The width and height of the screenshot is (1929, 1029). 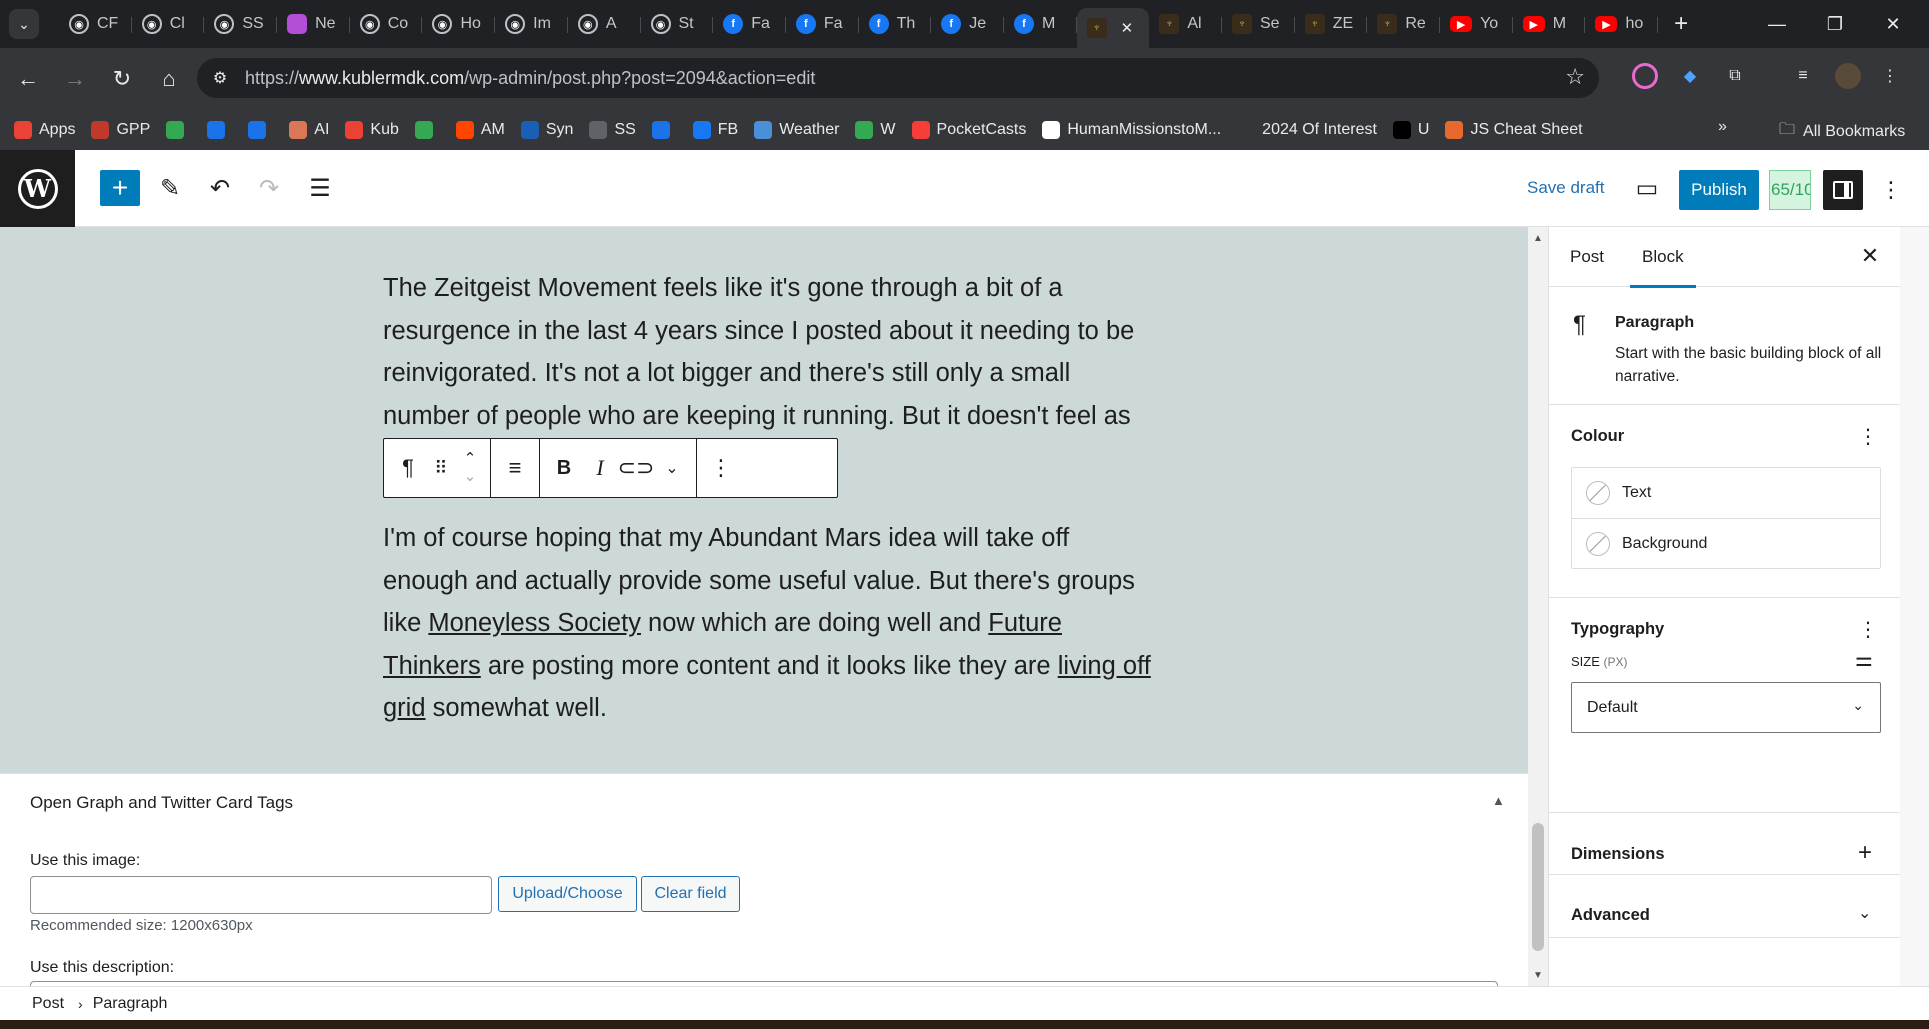 What do you see at coordinates (170, 188) in the screenshot?
I see `tools-pencil-icon: ✎` at bounding box center [170, 188].